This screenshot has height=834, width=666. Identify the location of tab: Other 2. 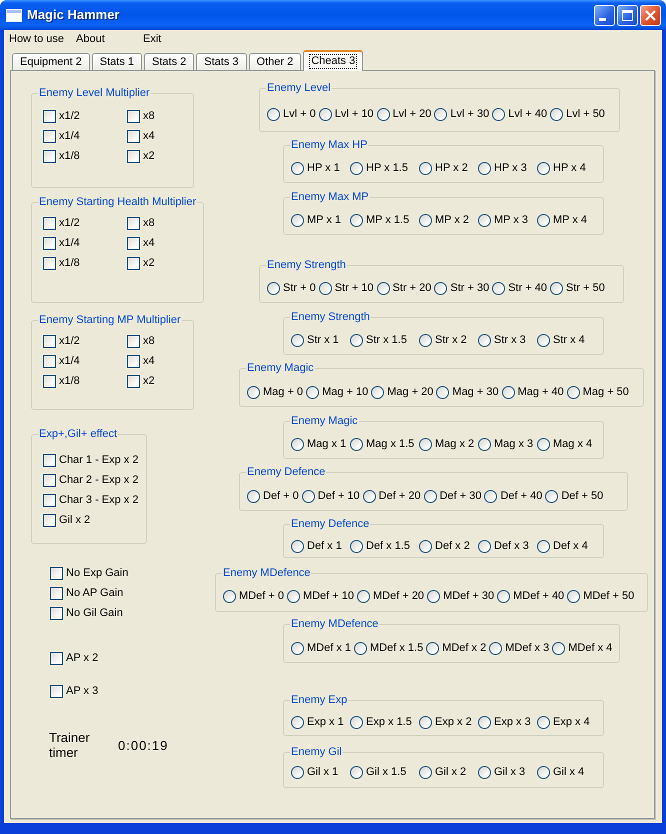
(275, 61).